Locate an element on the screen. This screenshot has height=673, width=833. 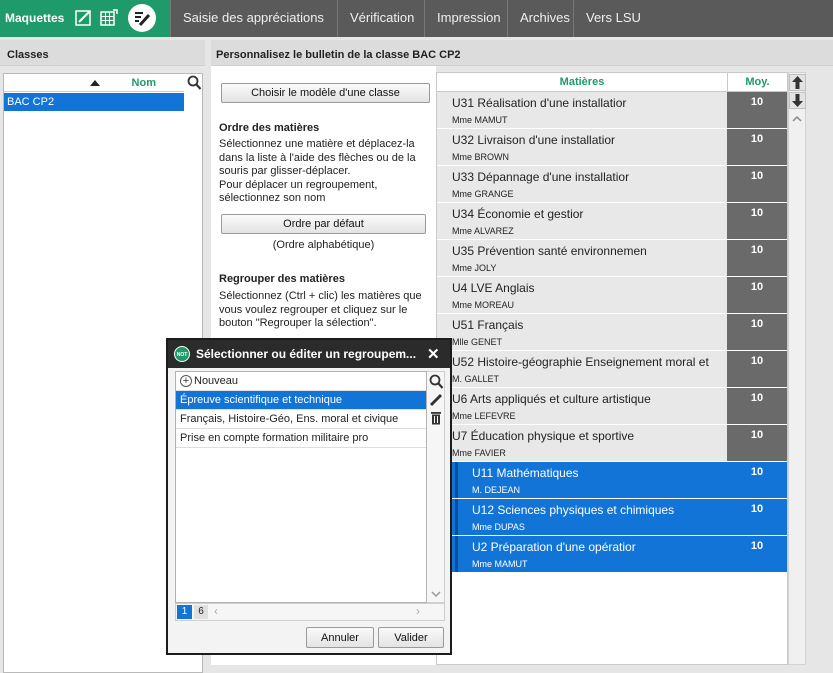
subject-name: U4 LVE Anglais is located at coordinates (493, 288).